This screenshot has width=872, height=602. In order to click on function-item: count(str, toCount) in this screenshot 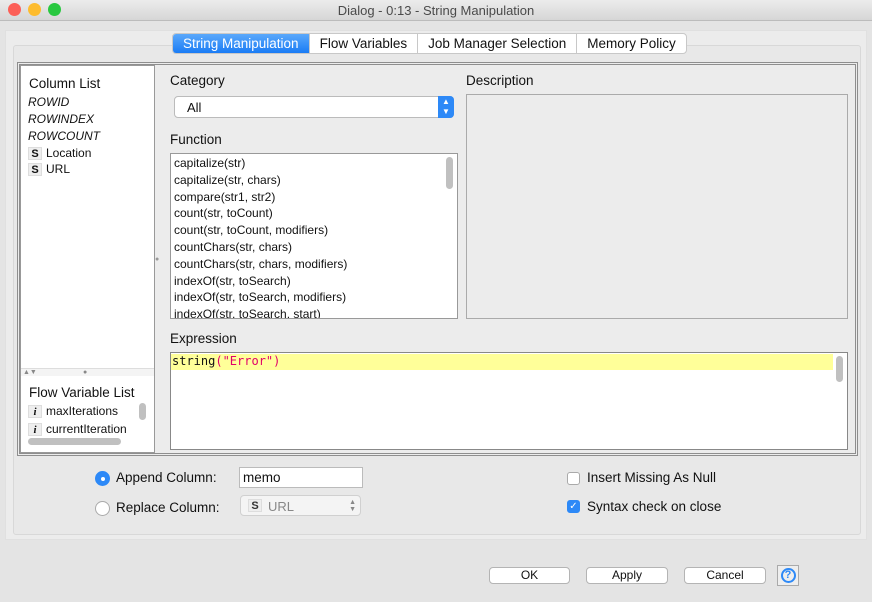, I will do `click(314, 213)`.